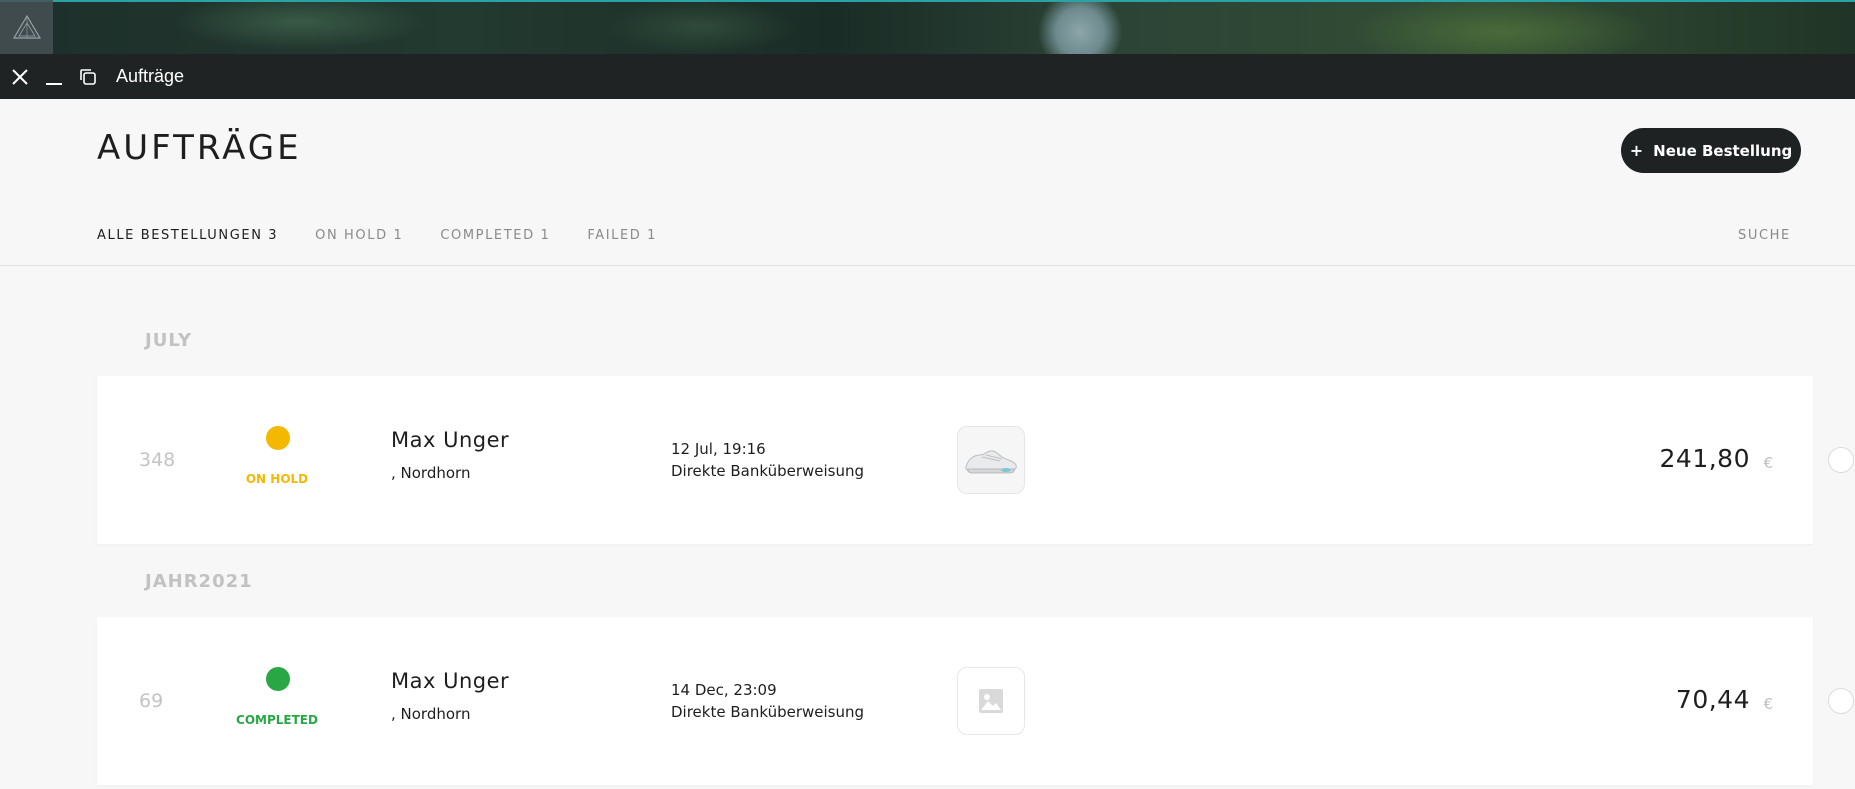 This screenshot has width=1855, height=789. I want to click on order-number: 69, so click(151, 701).